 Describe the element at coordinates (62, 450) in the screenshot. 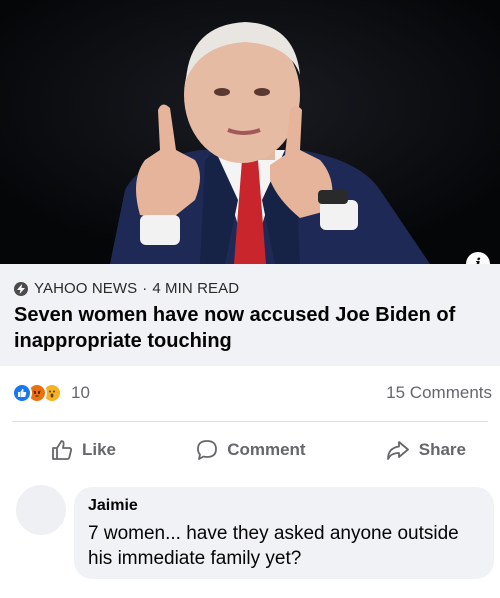

I see `thumbs-up-icon` at that location.